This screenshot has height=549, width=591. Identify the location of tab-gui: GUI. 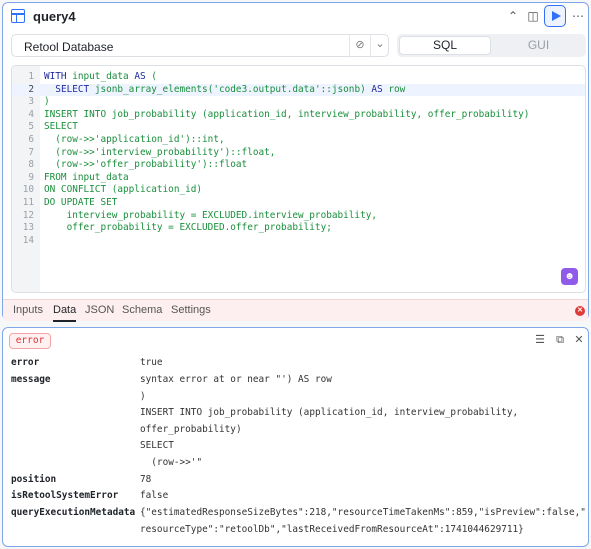
(538, 45).